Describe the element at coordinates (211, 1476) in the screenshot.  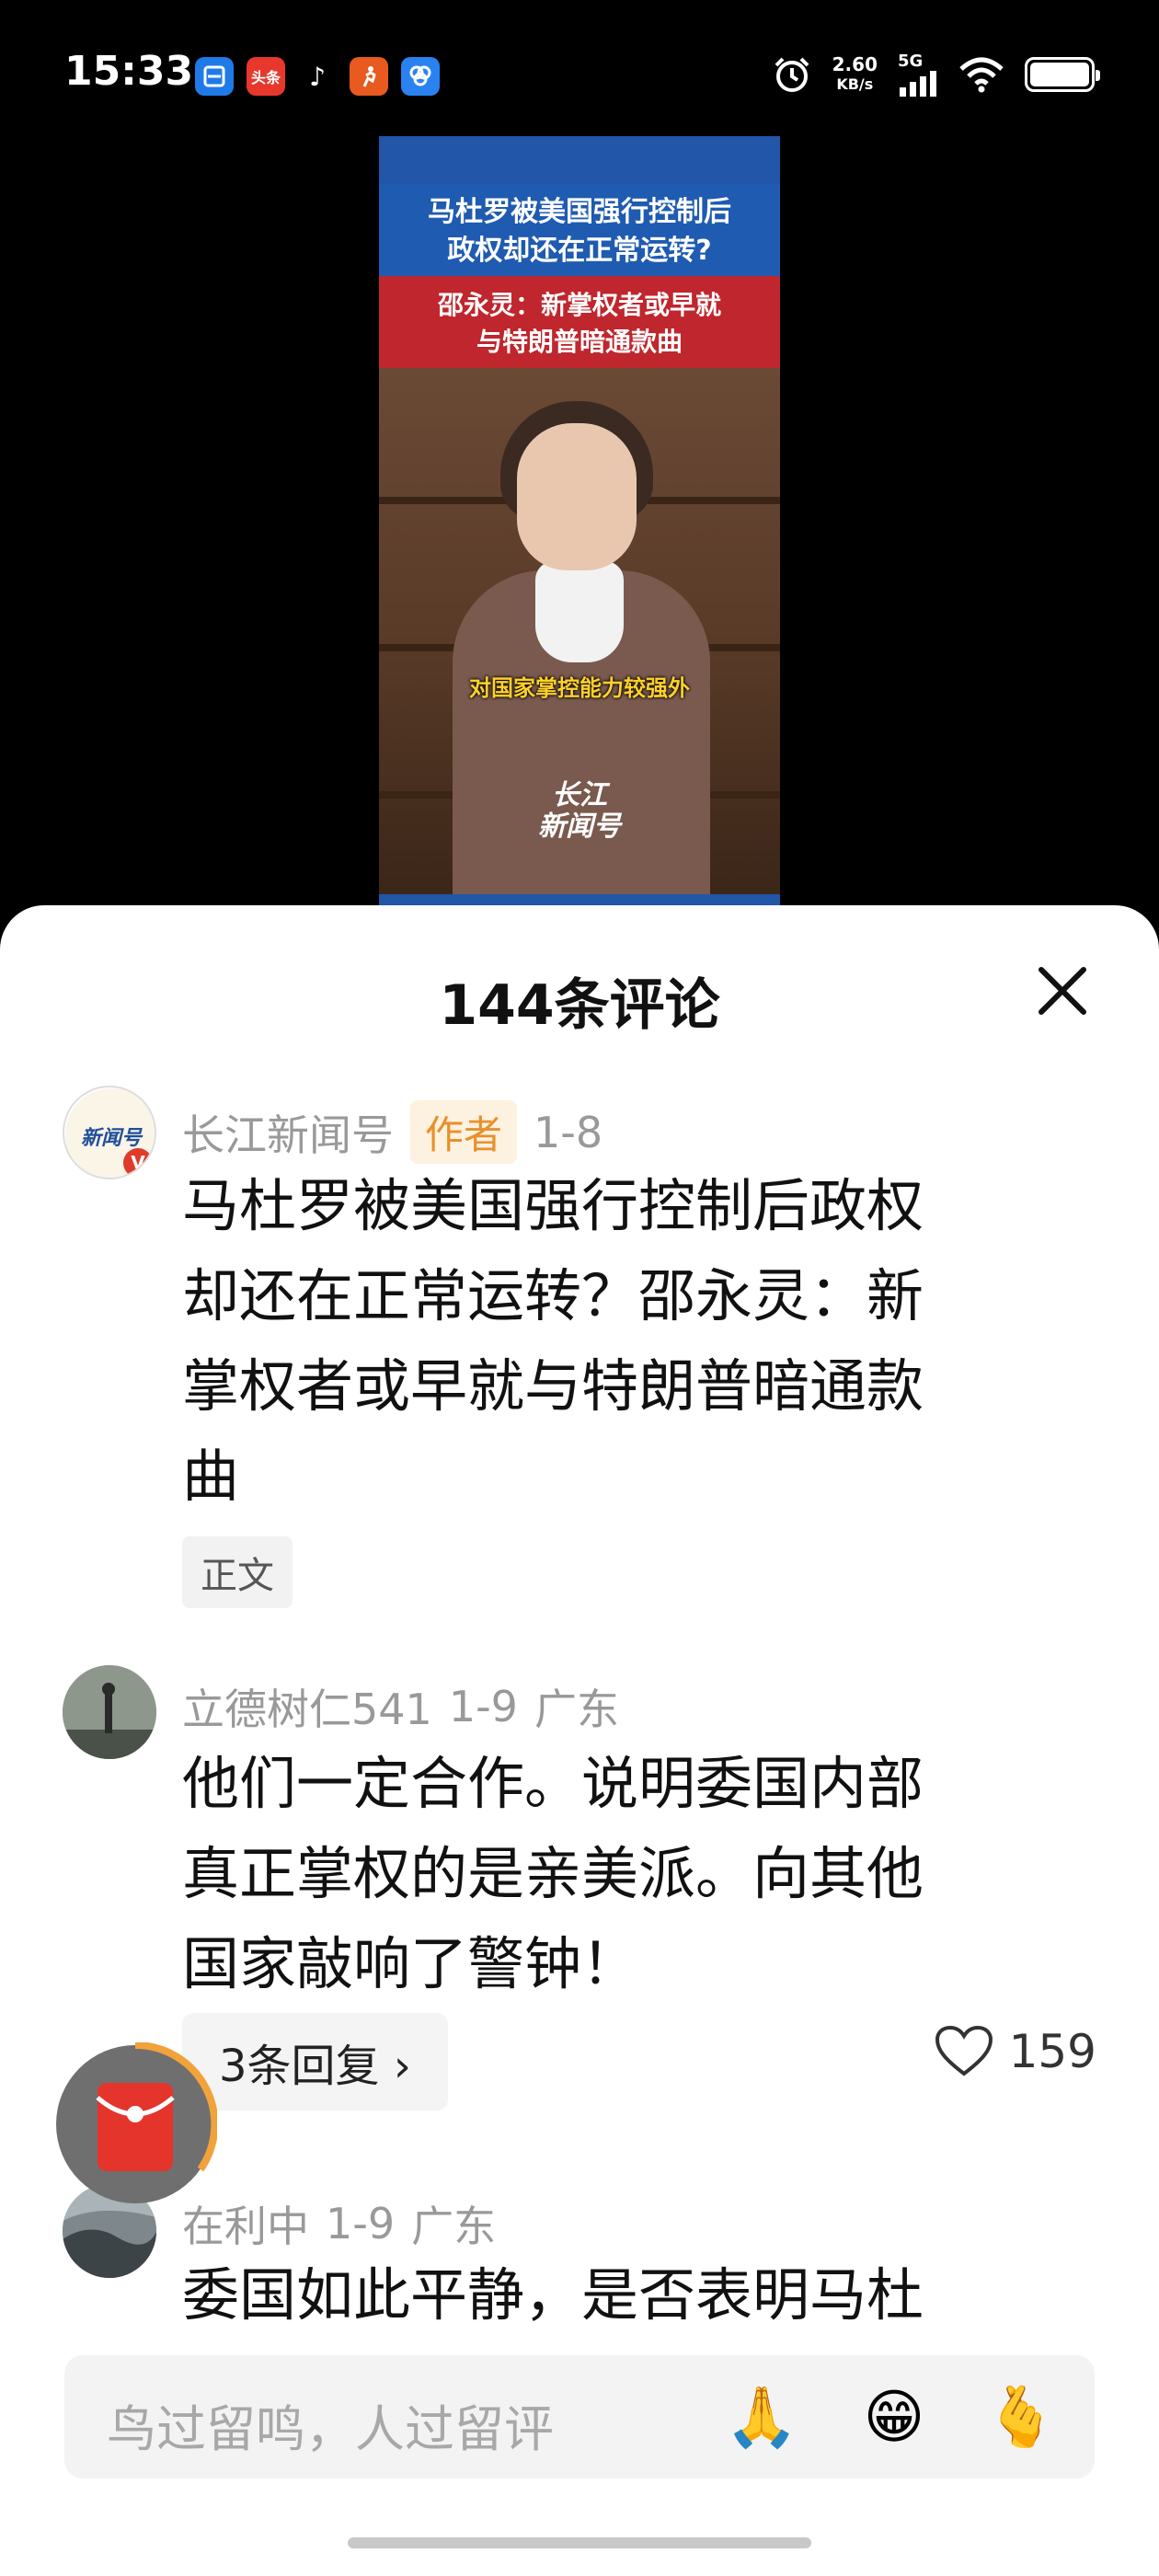
I see `comment-line: 曲` at that location.